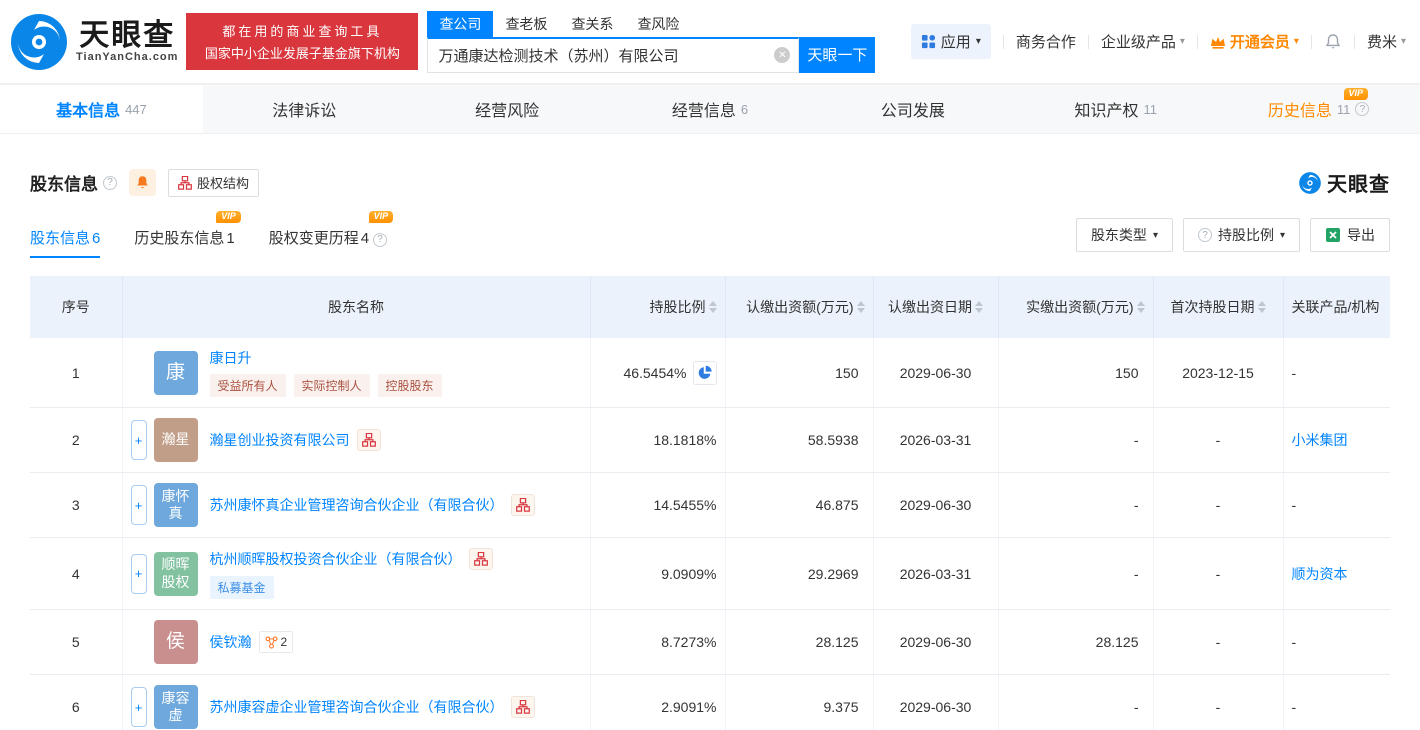 The image size is (1420, 730). Describe the element at coordinates (276, 642) in the screenshot. I see `related-companies-badge: 2` at that location.